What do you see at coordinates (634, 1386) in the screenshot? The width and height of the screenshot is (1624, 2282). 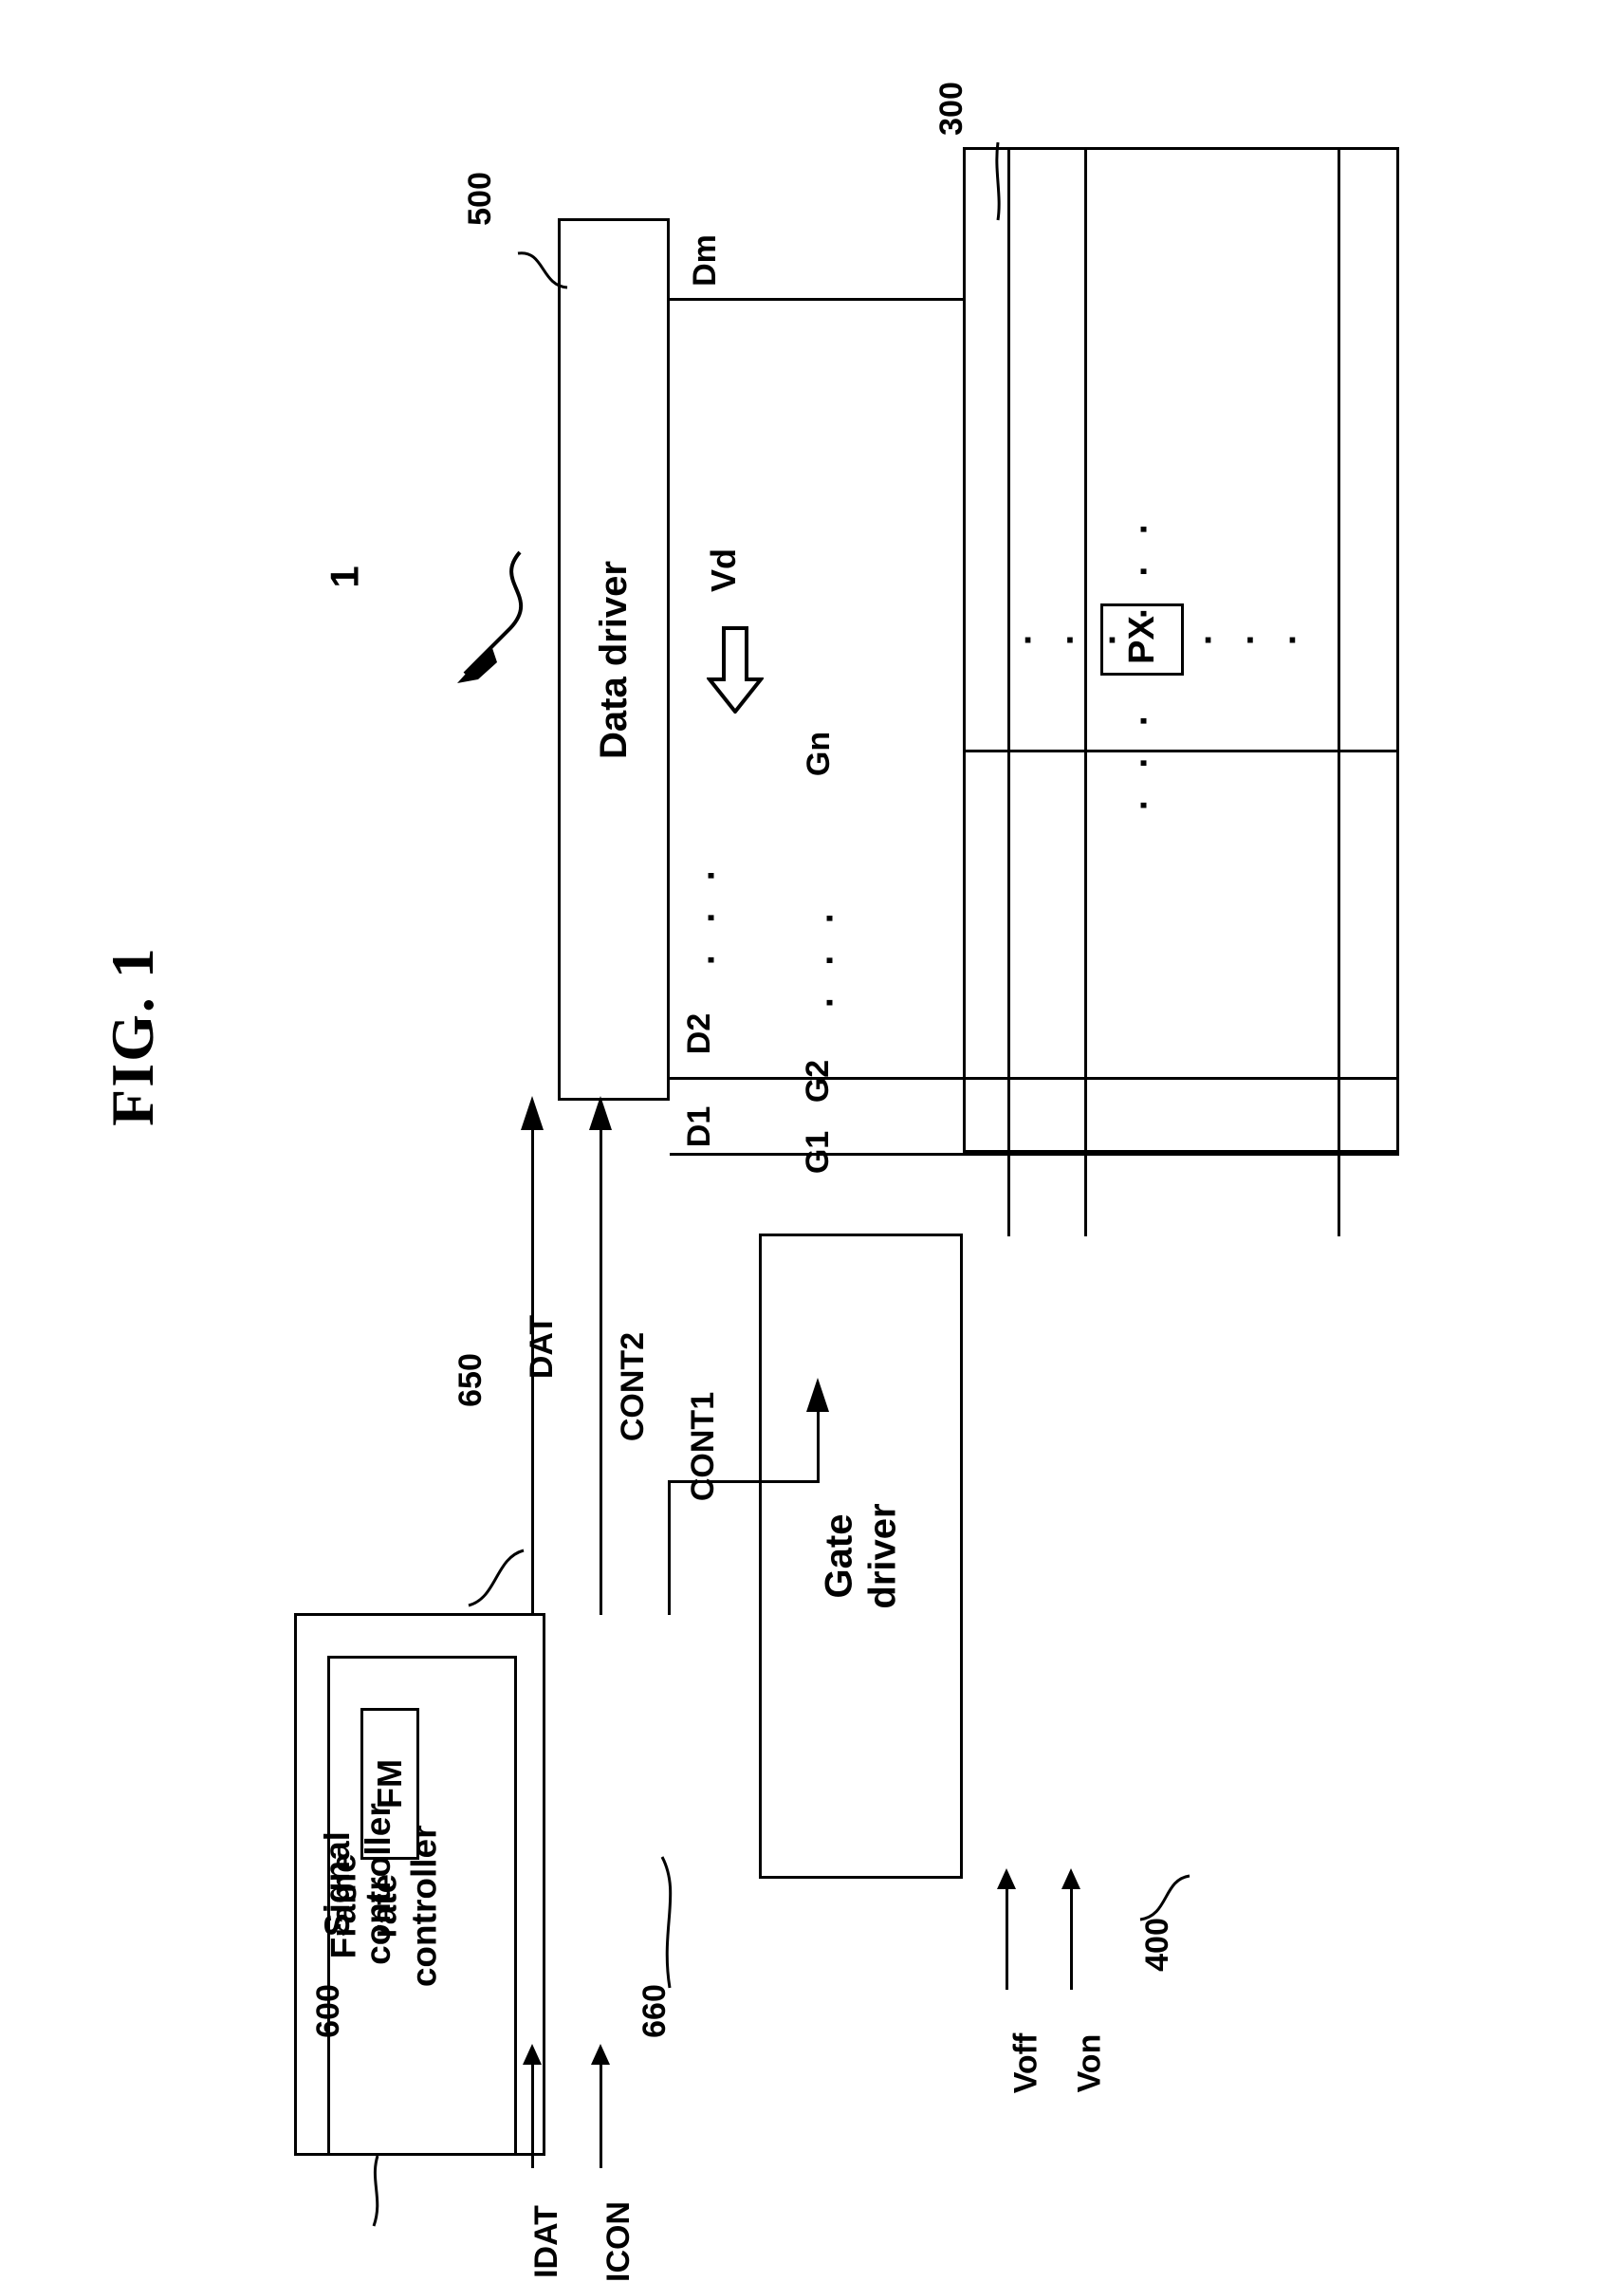 I see `cont2-label: CONT2` at bounding box center [634, 1386].